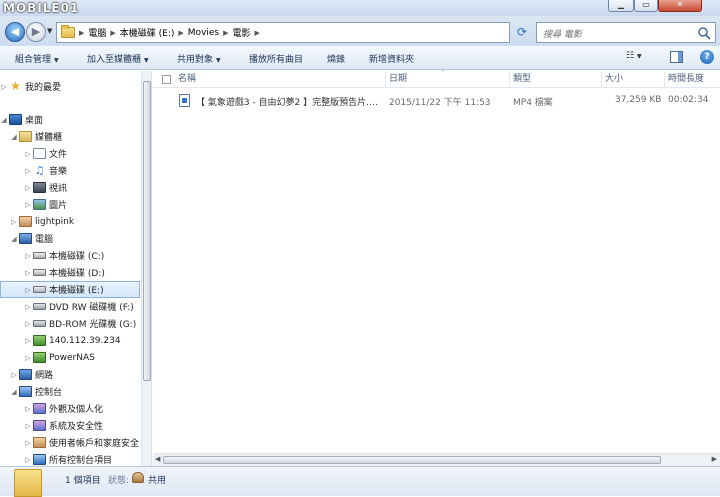 The width and height of the screenshot is (720, 497). I want to click on nav-bd-drive: ▷ BD-ROM 光碟機 (G:), so click(70, 323).